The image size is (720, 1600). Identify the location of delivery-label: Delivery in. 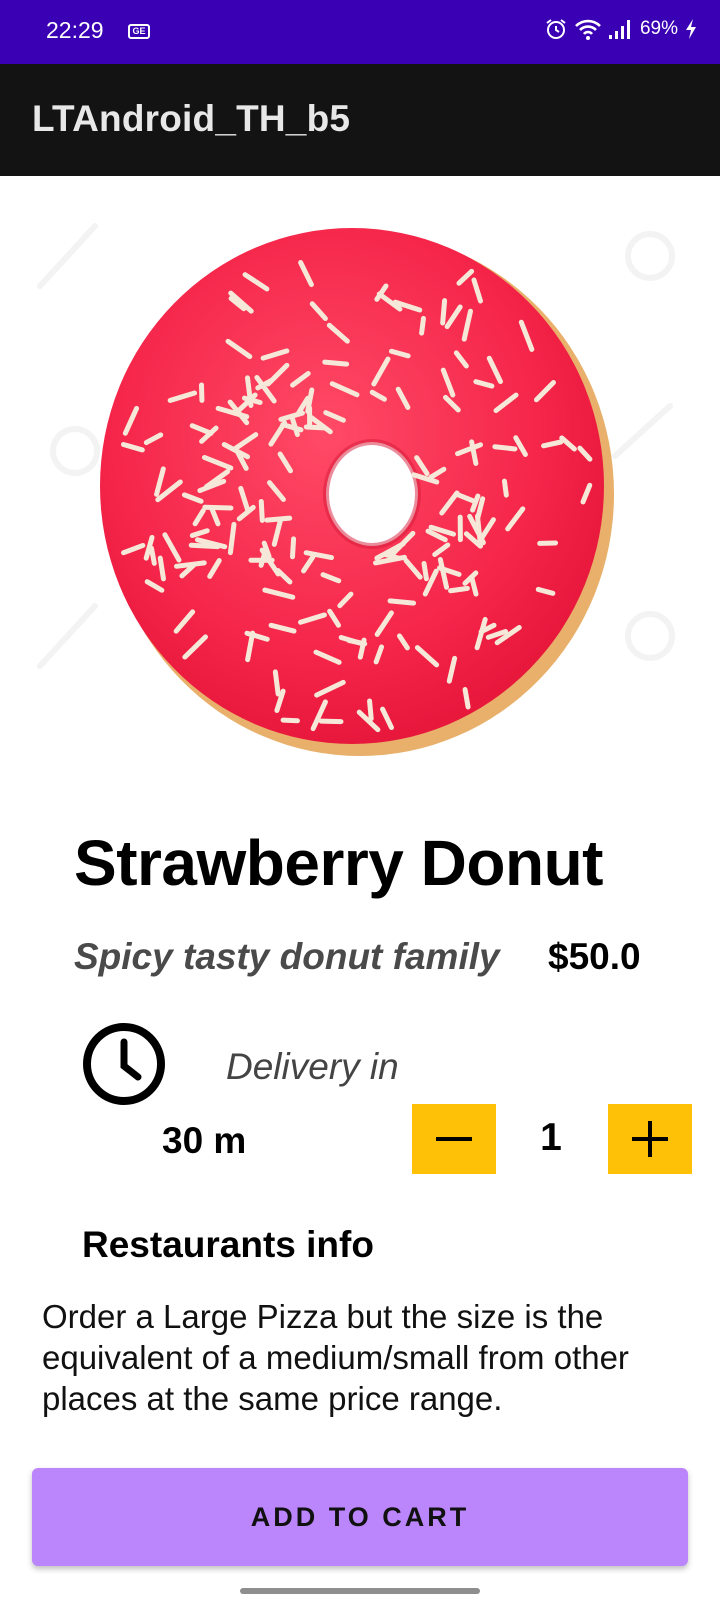
(312, 1066).